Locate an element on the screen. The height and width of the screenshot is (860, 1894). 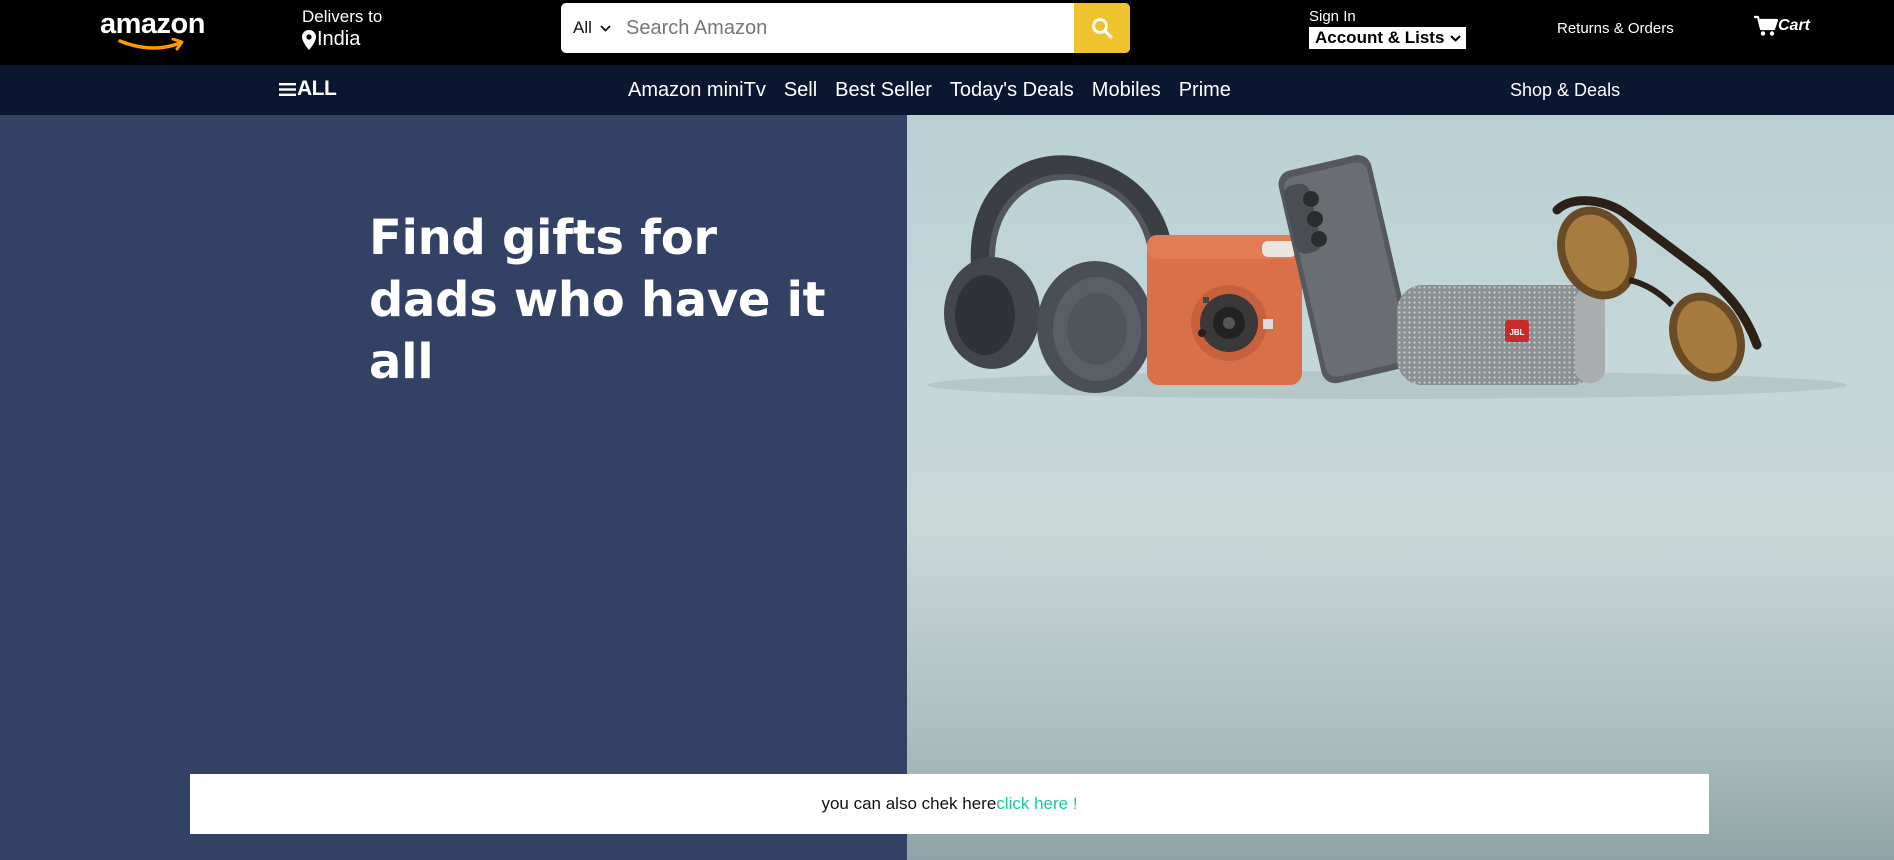
search-category-select: All is located at coordinates (592, 28).